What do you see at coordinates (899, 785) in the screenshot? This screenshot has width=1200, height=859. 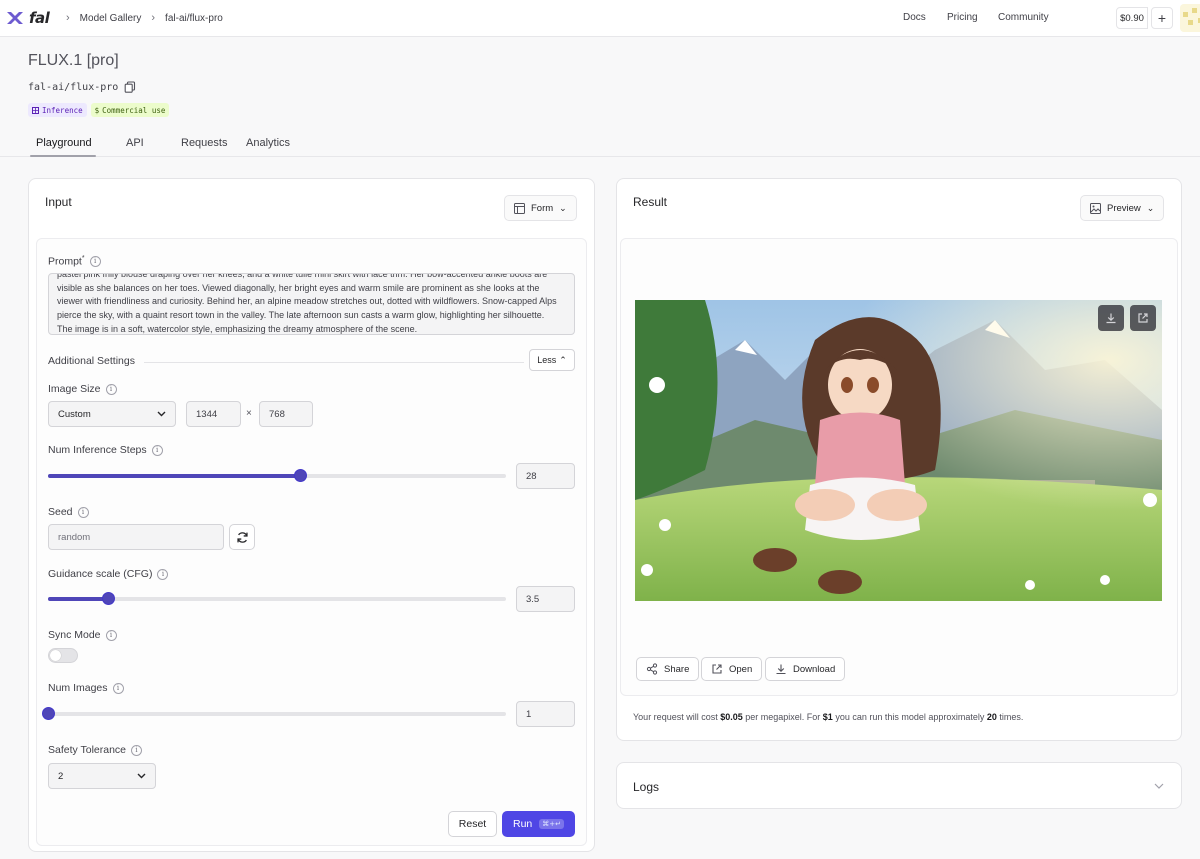 I see `logs-panel: Logs` at bounding box center [899, 785].